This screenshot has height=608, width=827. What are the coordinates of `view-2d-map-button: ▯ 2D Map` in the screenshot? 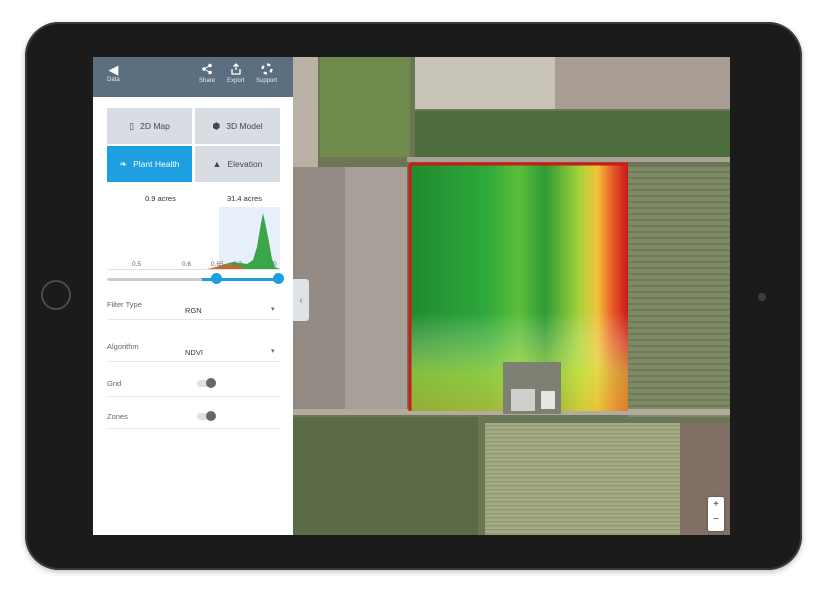 It's located at (149, 126).